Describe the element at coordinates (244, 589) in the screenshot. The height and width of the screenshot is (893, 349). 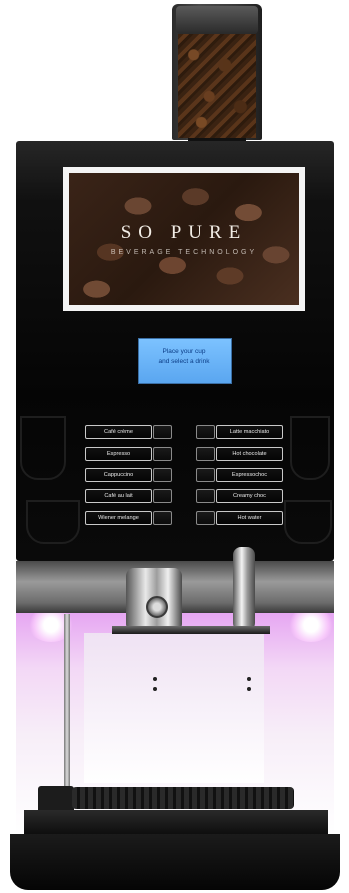
I see `hot-water-spout` at that location.